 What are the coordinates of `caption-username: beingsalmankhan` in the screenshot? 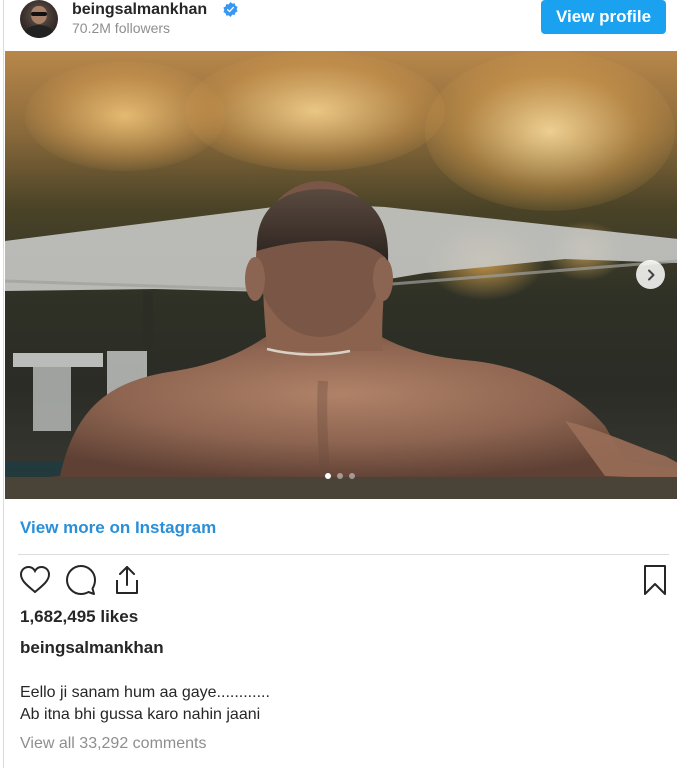 It's located at (92, 648).